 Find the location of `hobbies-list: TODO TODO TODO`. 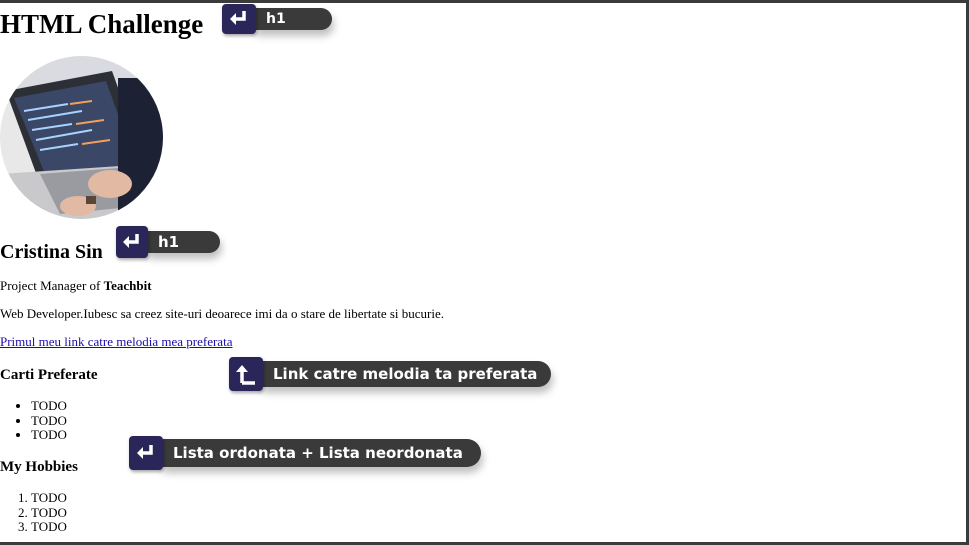

hobbies-list: TODO TODO TODO is located at coordinates (33, 512).